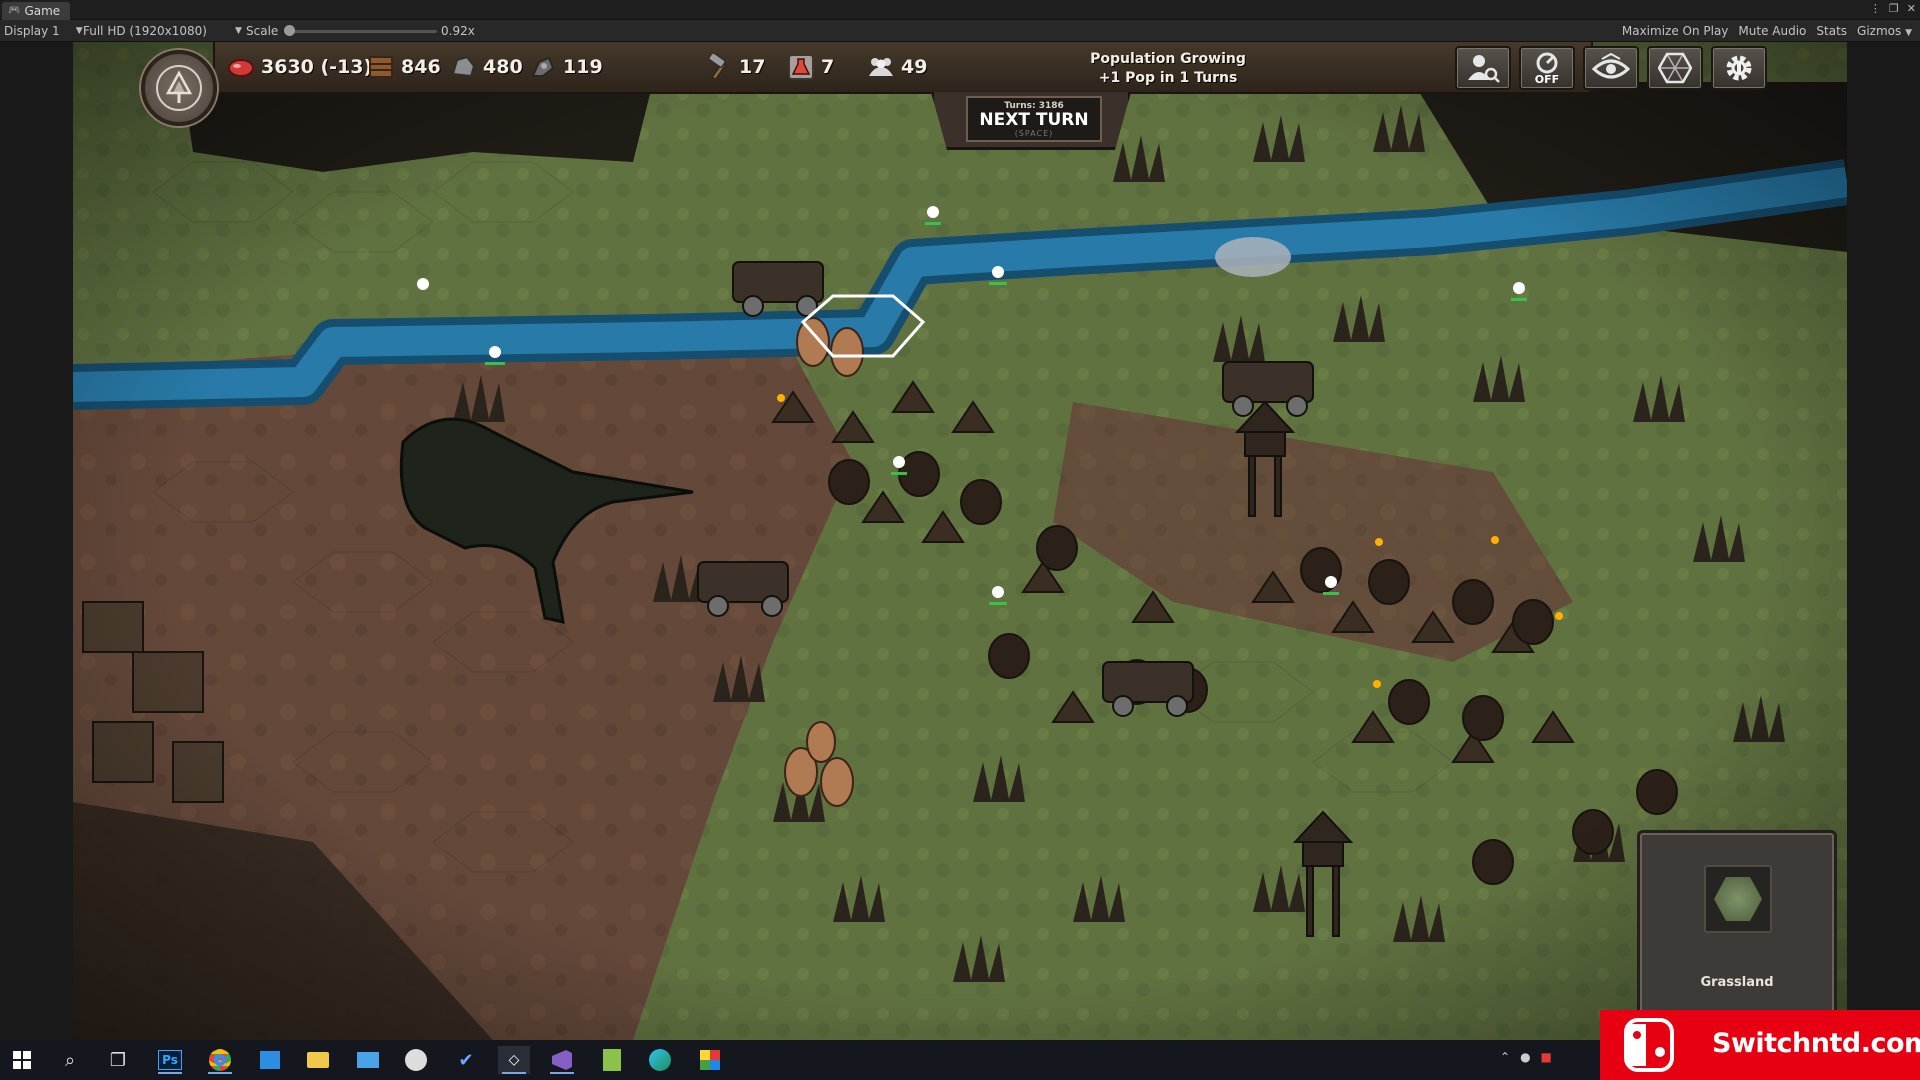  I want to click on clock-taskbar-app, so click(416, 1060).